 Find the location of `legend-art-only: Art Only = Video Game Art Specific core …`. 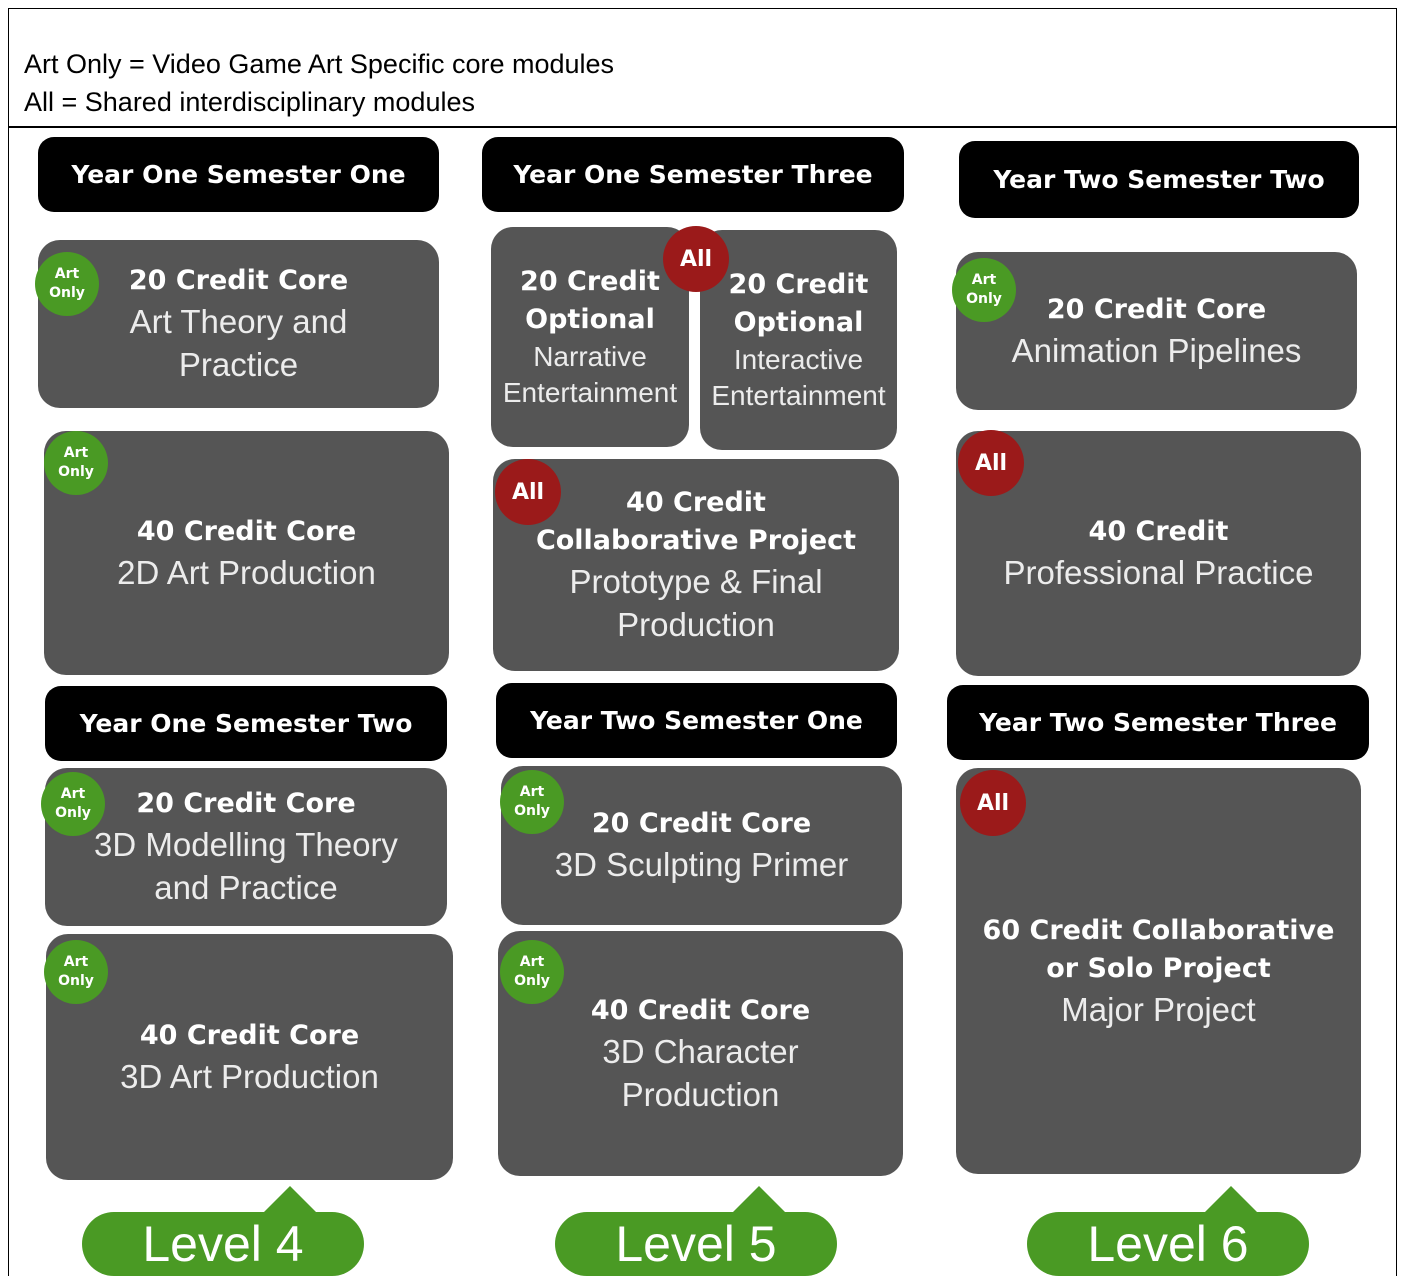

legend-art-only: Art Only = Video Game Art Specific core … is located at coordinates (319, 64).